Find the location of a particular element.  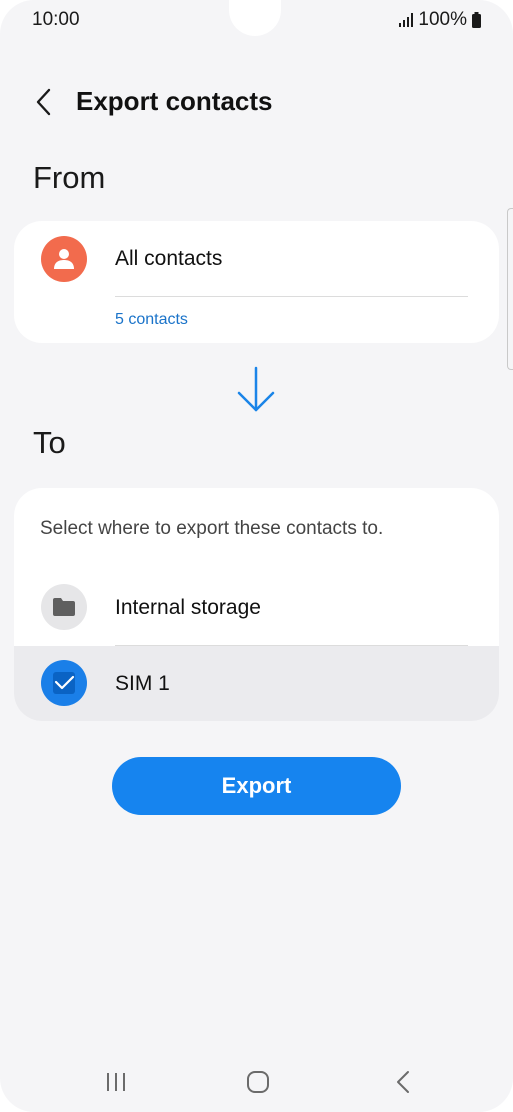

option-sim-1: SIM 1 is located at coordinates (256, 683).